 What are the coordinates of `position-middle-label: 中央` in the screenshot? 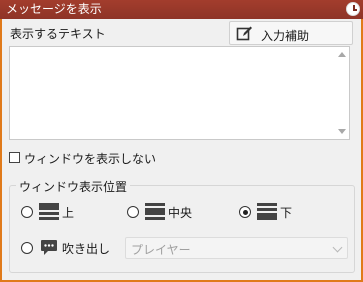 It's located at (180, 212).